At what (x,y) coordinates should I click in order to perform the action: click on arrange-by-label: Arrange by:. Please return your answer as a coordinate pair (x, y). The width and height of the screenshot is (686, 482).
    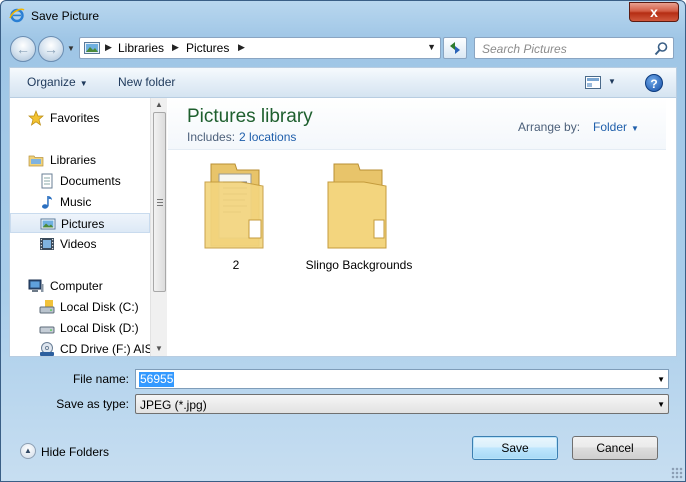
    Looking at the image, I should click on (549, 127).